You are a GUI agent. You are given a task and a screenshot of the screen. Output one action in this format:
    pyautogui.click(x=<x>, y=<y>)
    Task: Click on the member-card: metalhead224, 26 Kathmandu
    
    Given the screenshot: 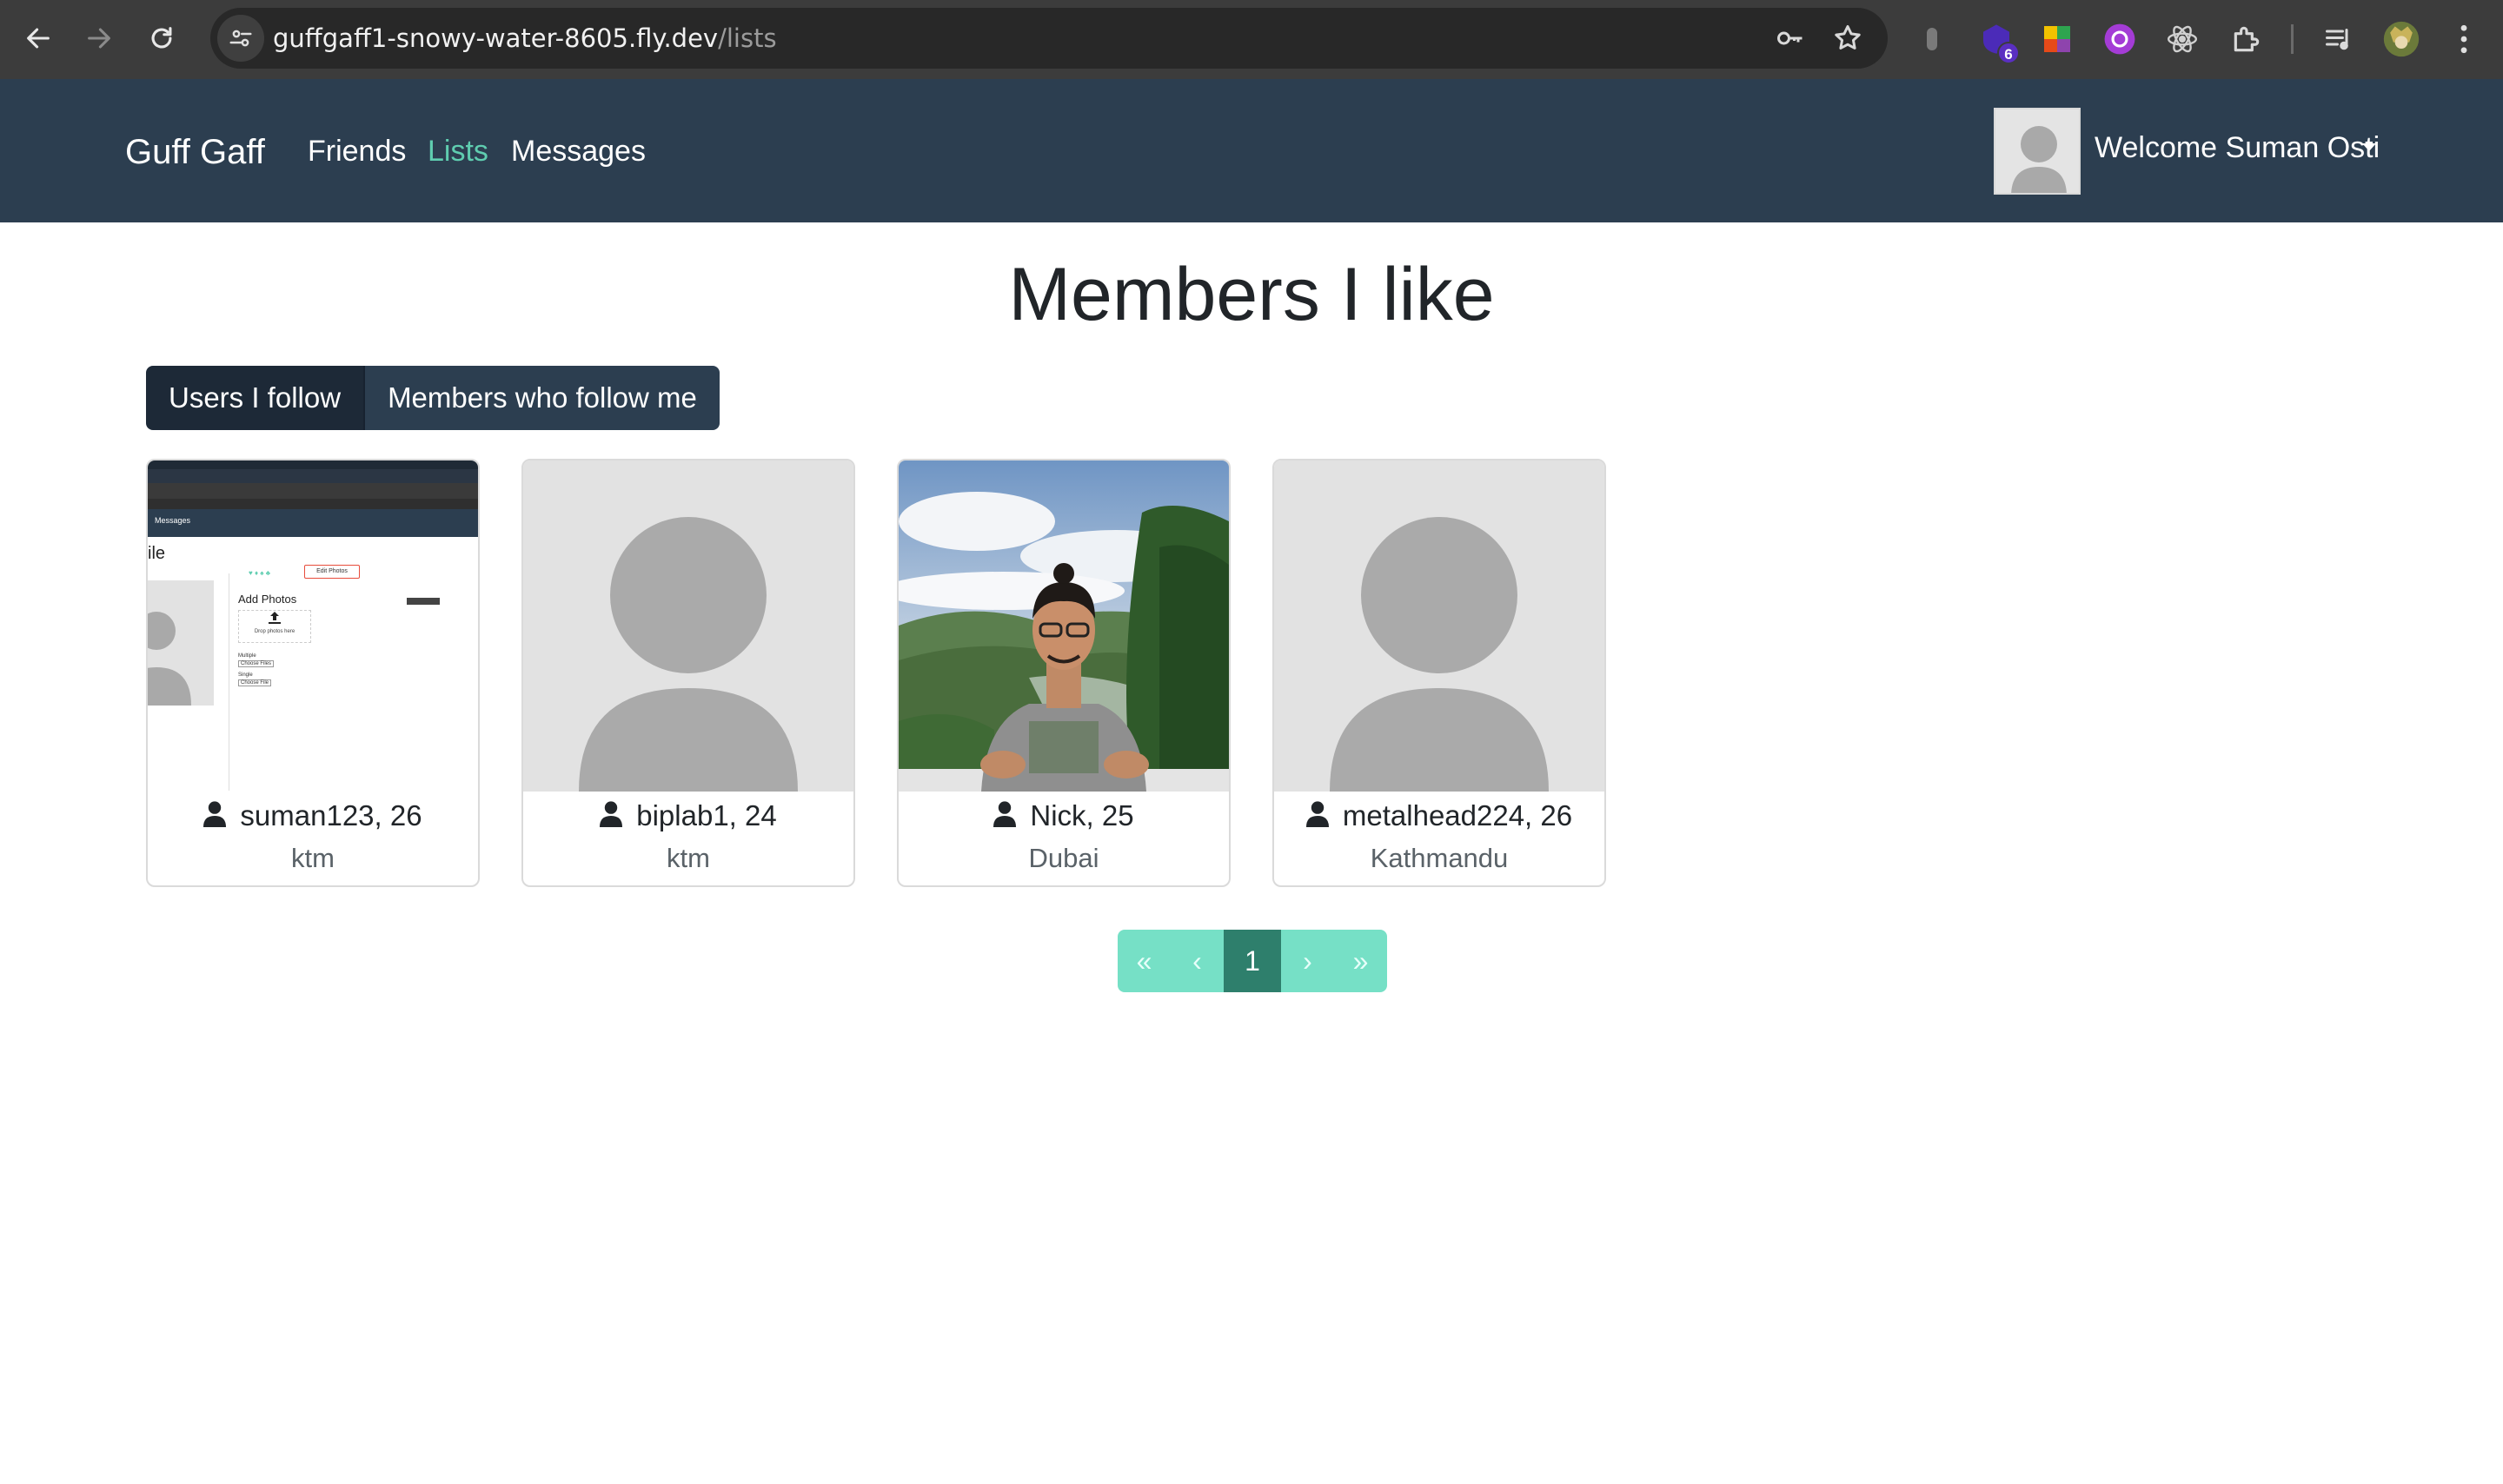 What is the action you would take?
    pyautogui.click(x=1439, y=673)
    